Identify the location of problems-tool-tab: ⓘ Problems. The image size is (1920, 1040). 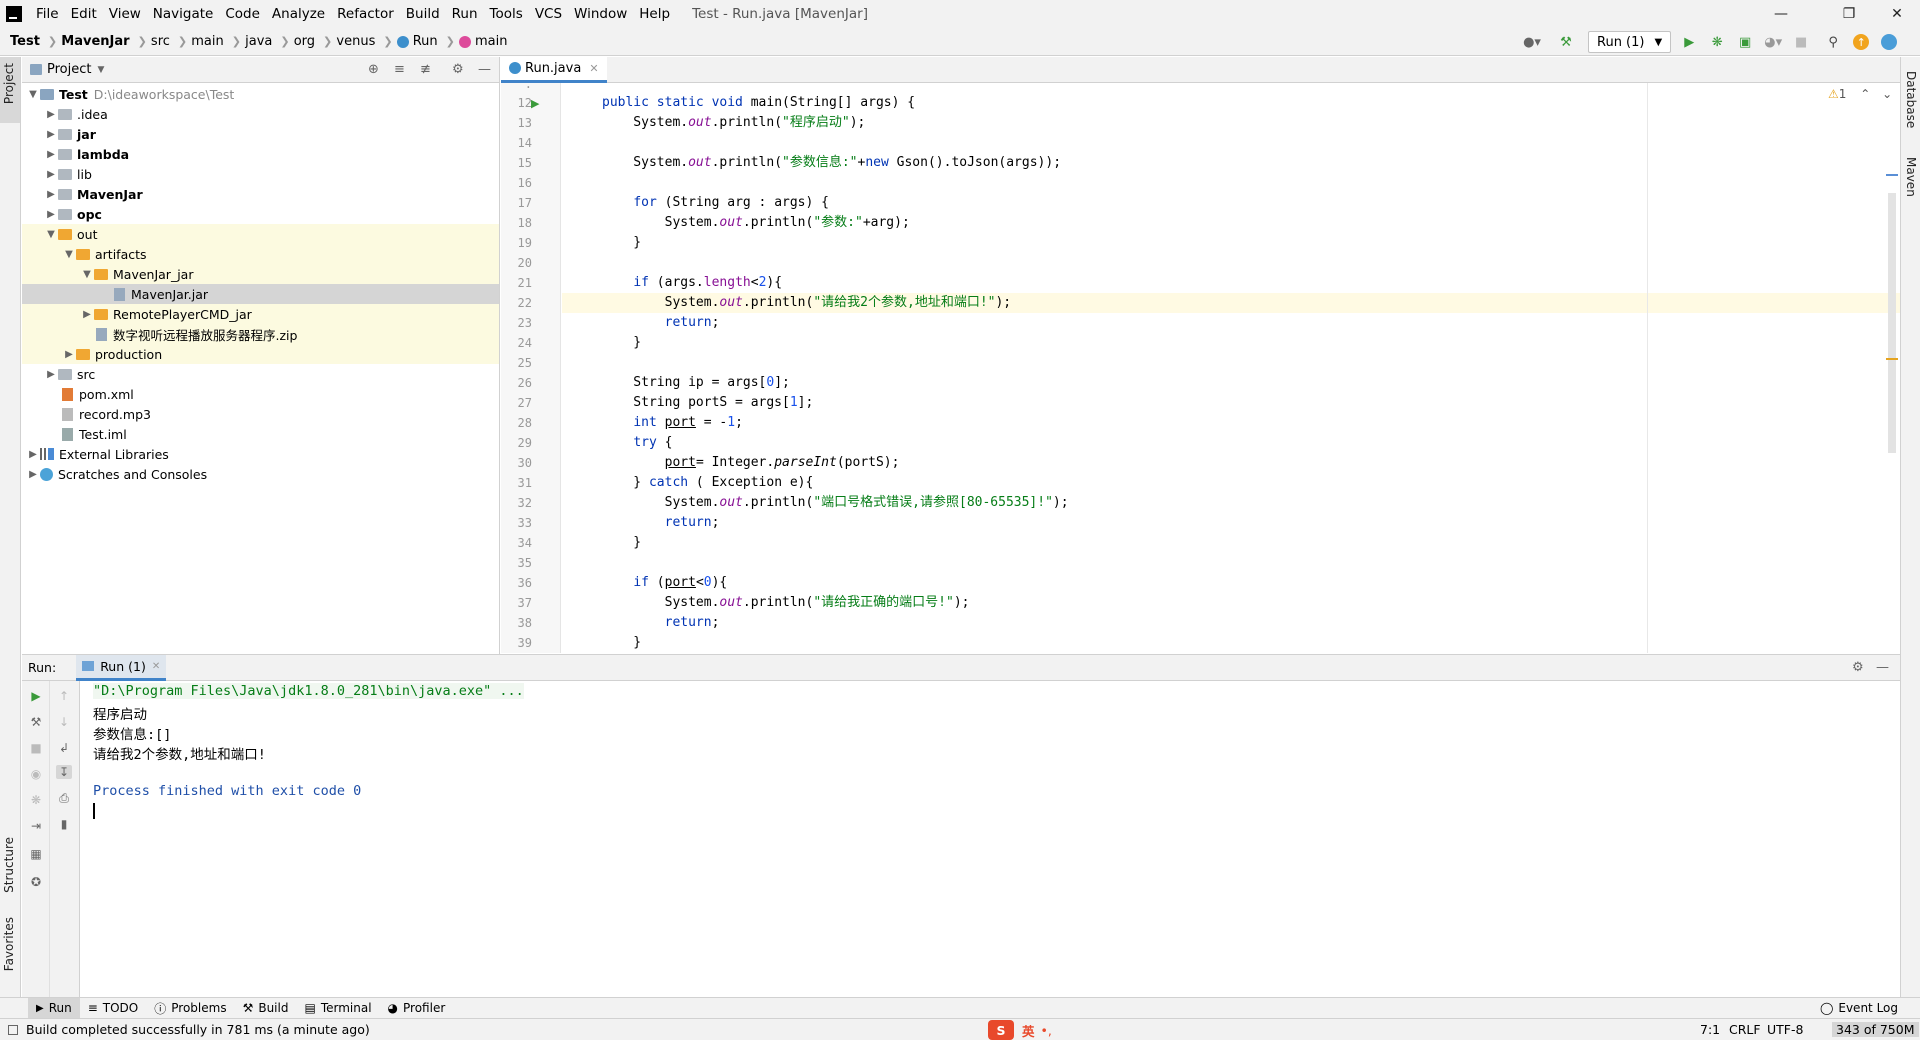
(190, 1008).